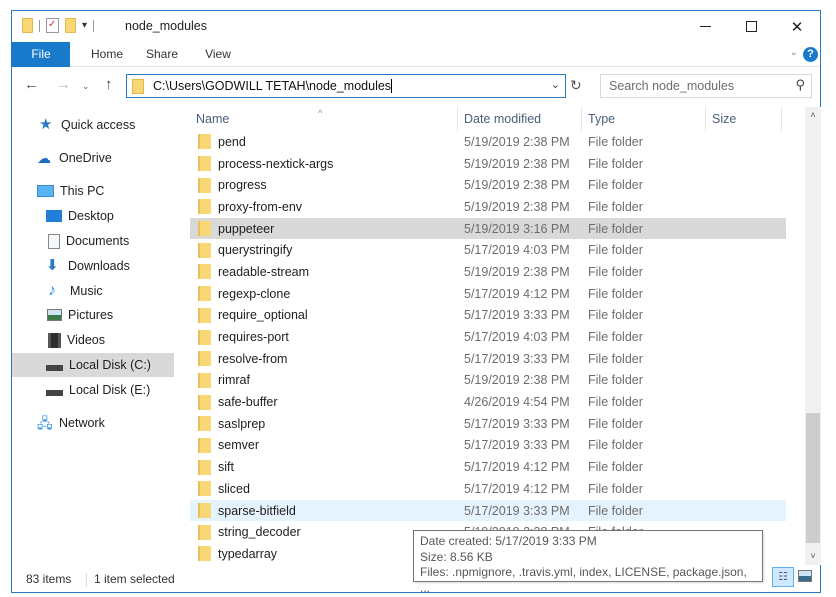 This screenshot has height=597, width=836. I want to click on tab-home: Home, so click(107, 54).